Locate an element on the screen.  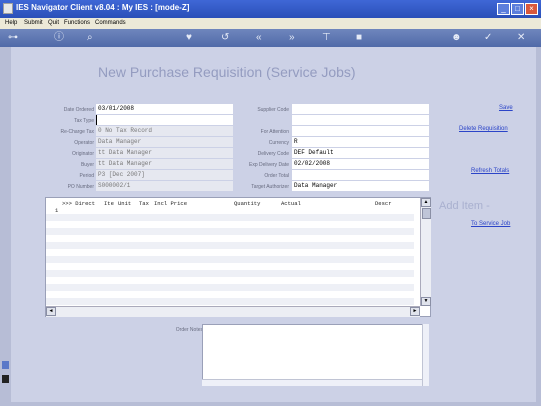
po-number-field: S000002/1 is located at coordinates (164, 186).